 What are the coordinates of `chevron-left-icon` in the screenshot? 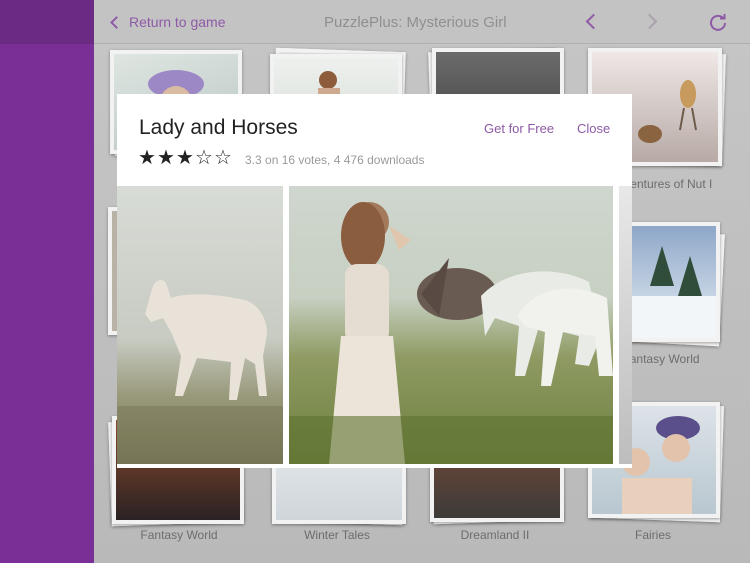 It's located at (116, 22).